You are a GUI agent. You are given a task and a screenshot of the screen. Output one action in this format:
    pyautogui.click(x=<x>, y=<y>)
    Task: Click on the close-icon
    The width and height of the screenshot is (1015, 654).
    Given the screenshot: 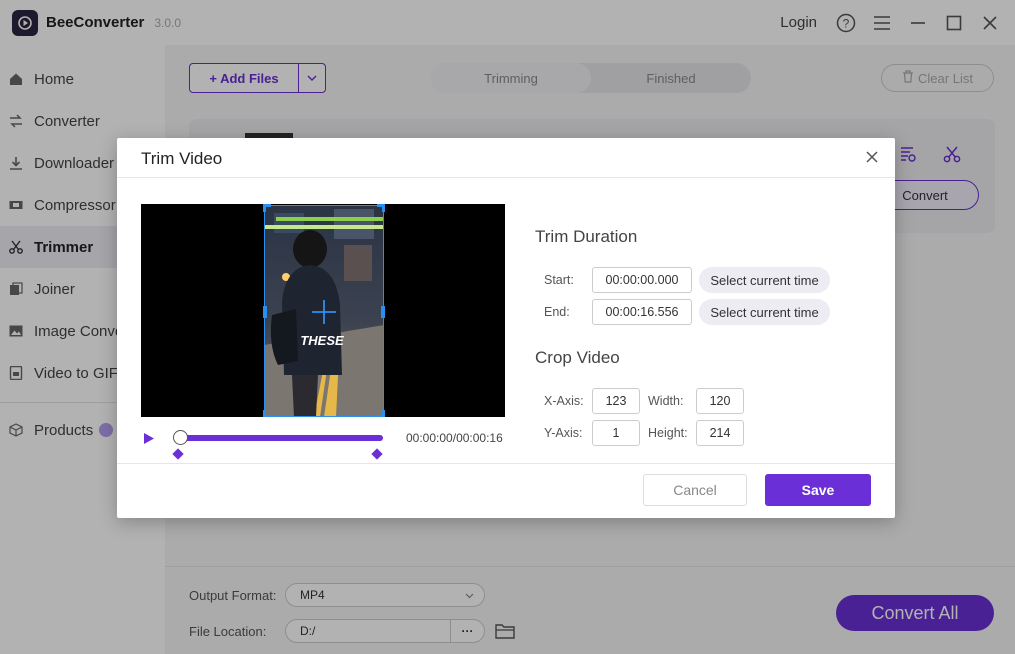 What is the action you would take?
    pyautogui.click(x=873, y=158)
    